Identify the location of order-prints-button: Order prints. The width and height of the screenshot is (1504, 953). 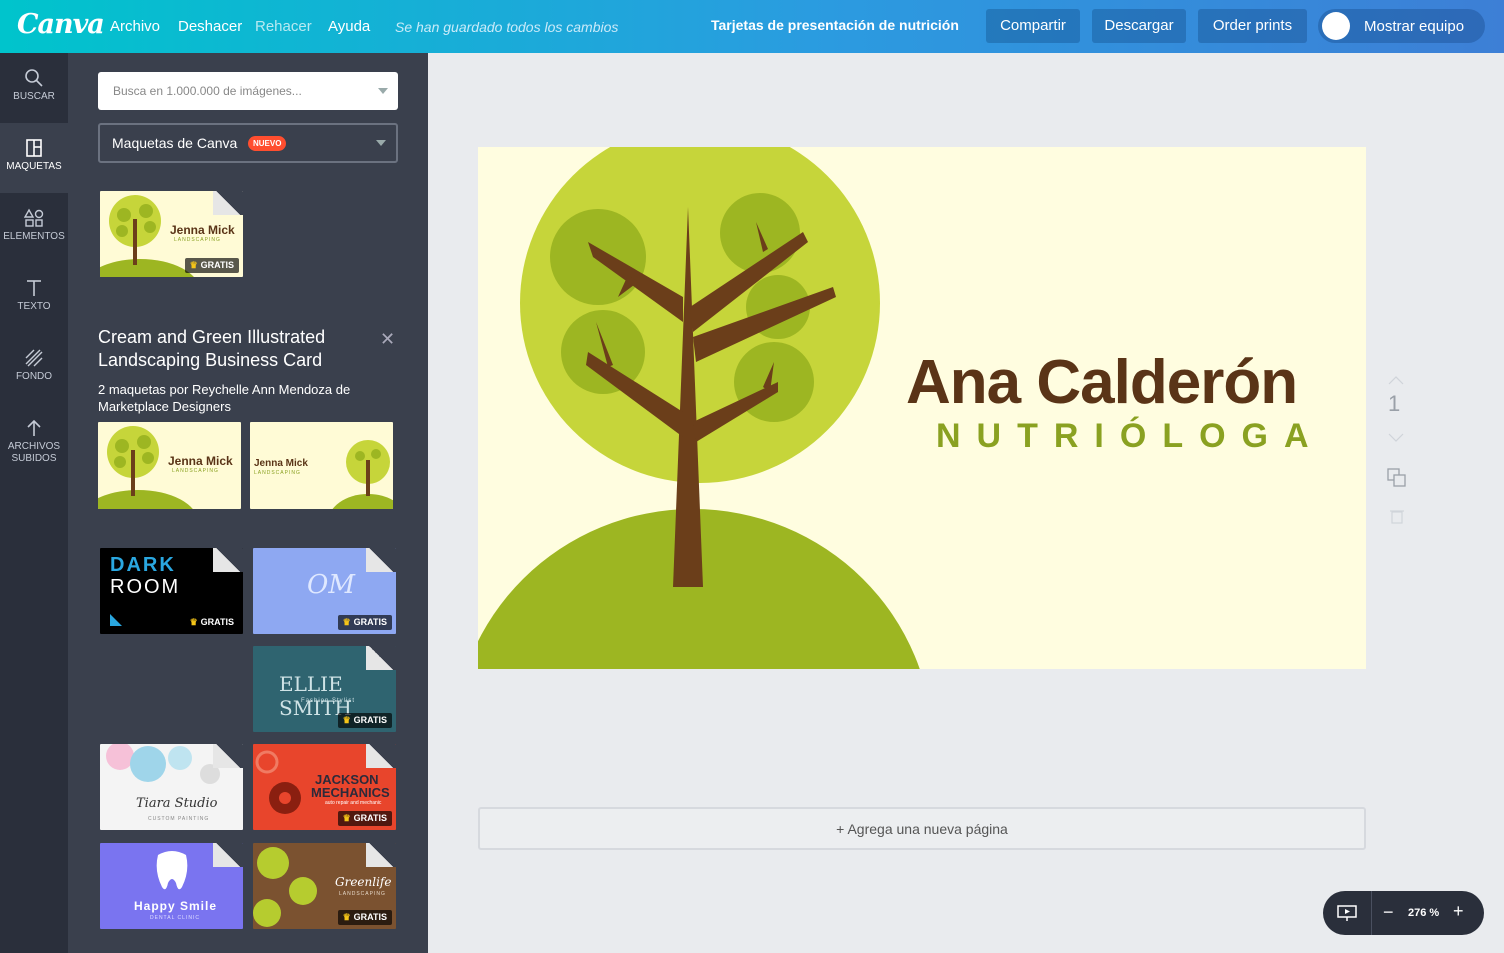
(1252, 26).